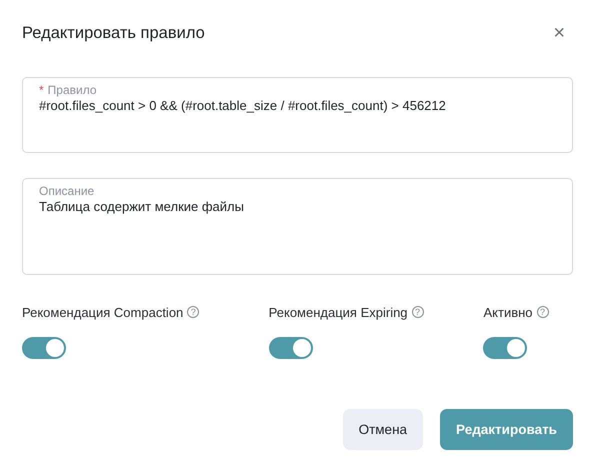 Image resolution: width=595 pixels, height=476 pixels. I want to click on field-label: * Правило, so click(68, 90).